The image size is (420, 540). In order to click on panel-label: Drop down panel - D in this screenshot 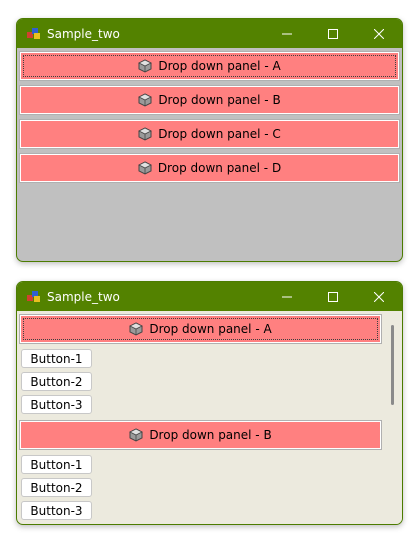, I will do `click(219, 168)`.